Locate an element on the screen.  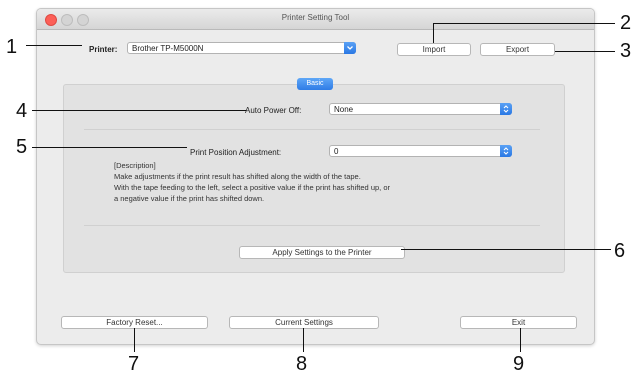
callout-5-leader is located at coordinates (109, 147).